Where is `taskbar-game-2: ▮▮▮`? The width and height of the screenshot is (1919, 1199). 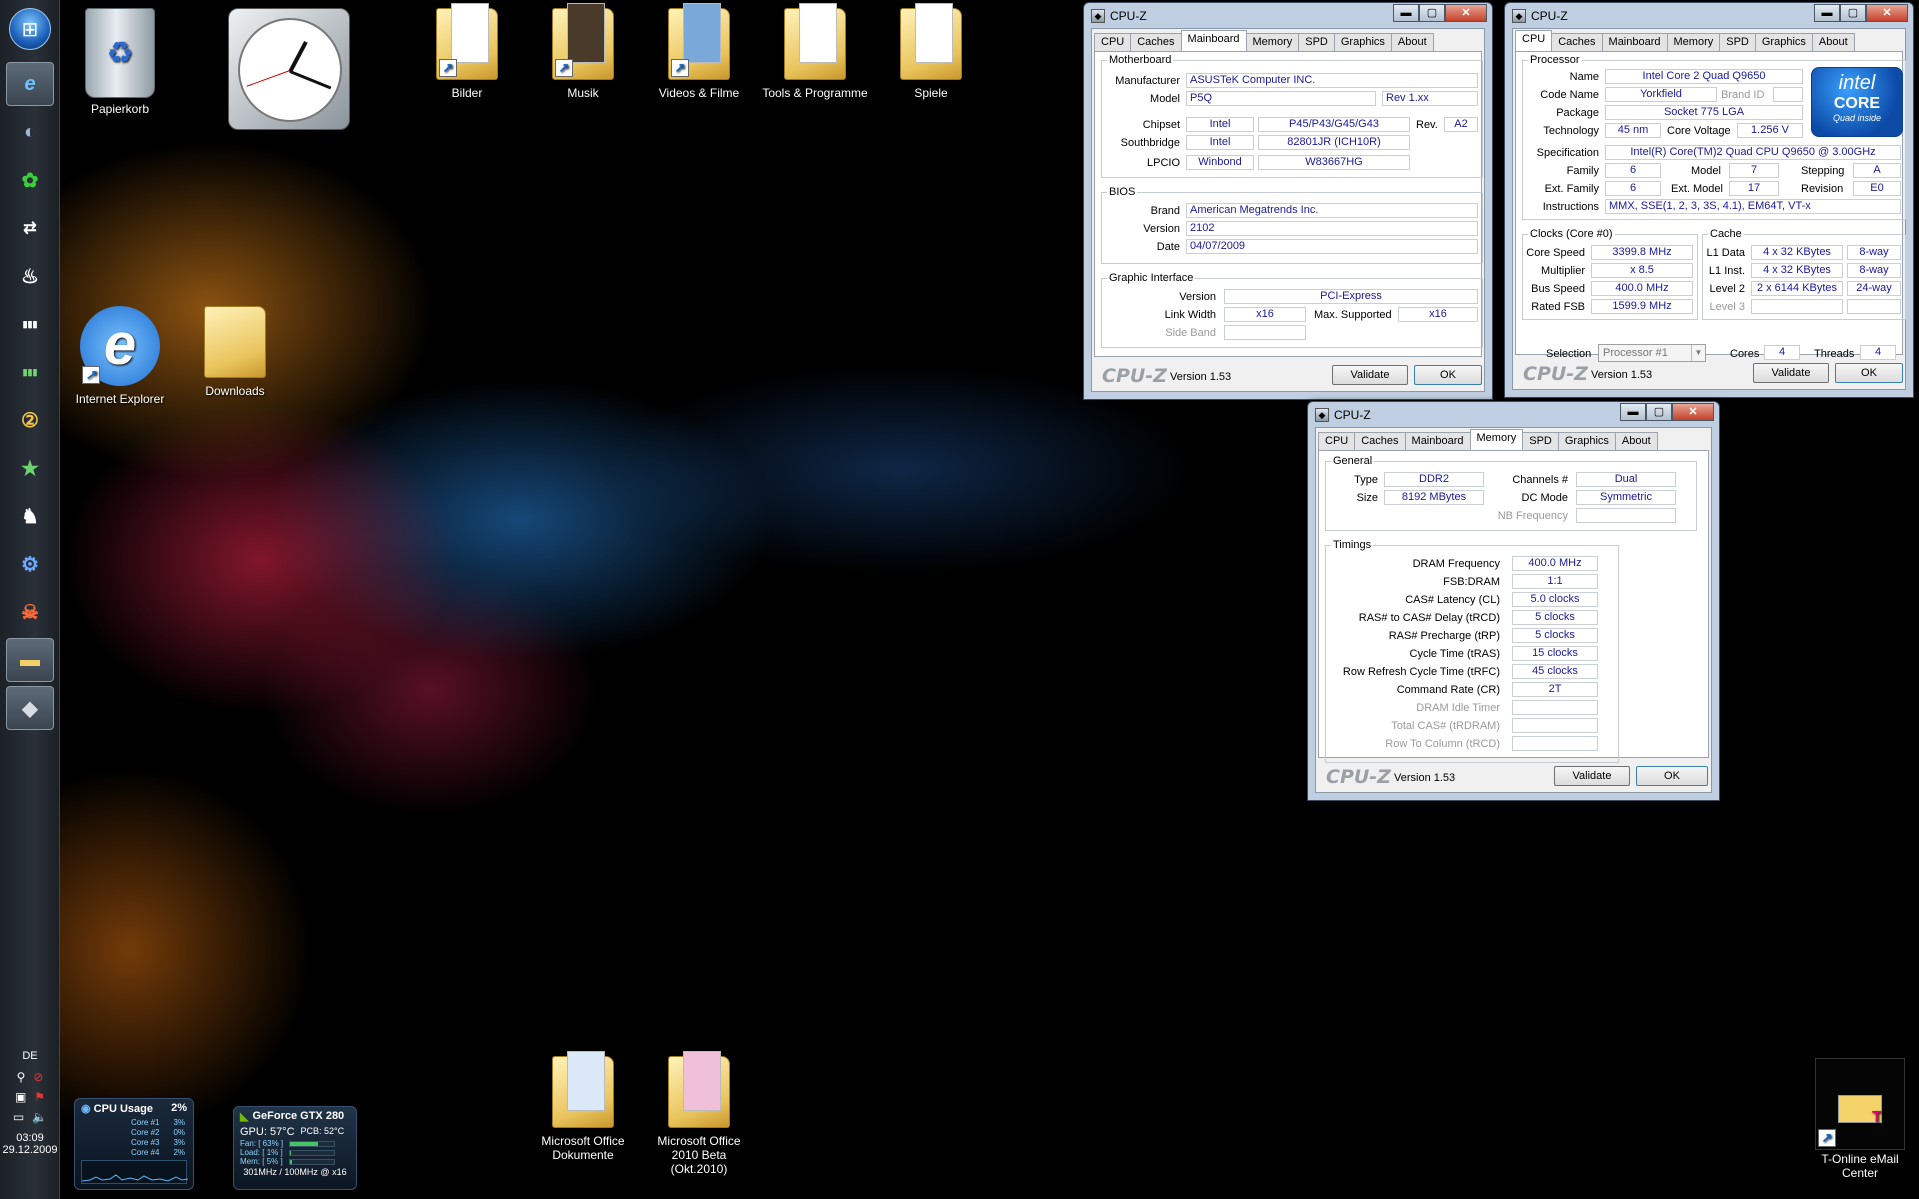 taskbar-game-2: ▮▮▮ is located at coordinates (30, 372).